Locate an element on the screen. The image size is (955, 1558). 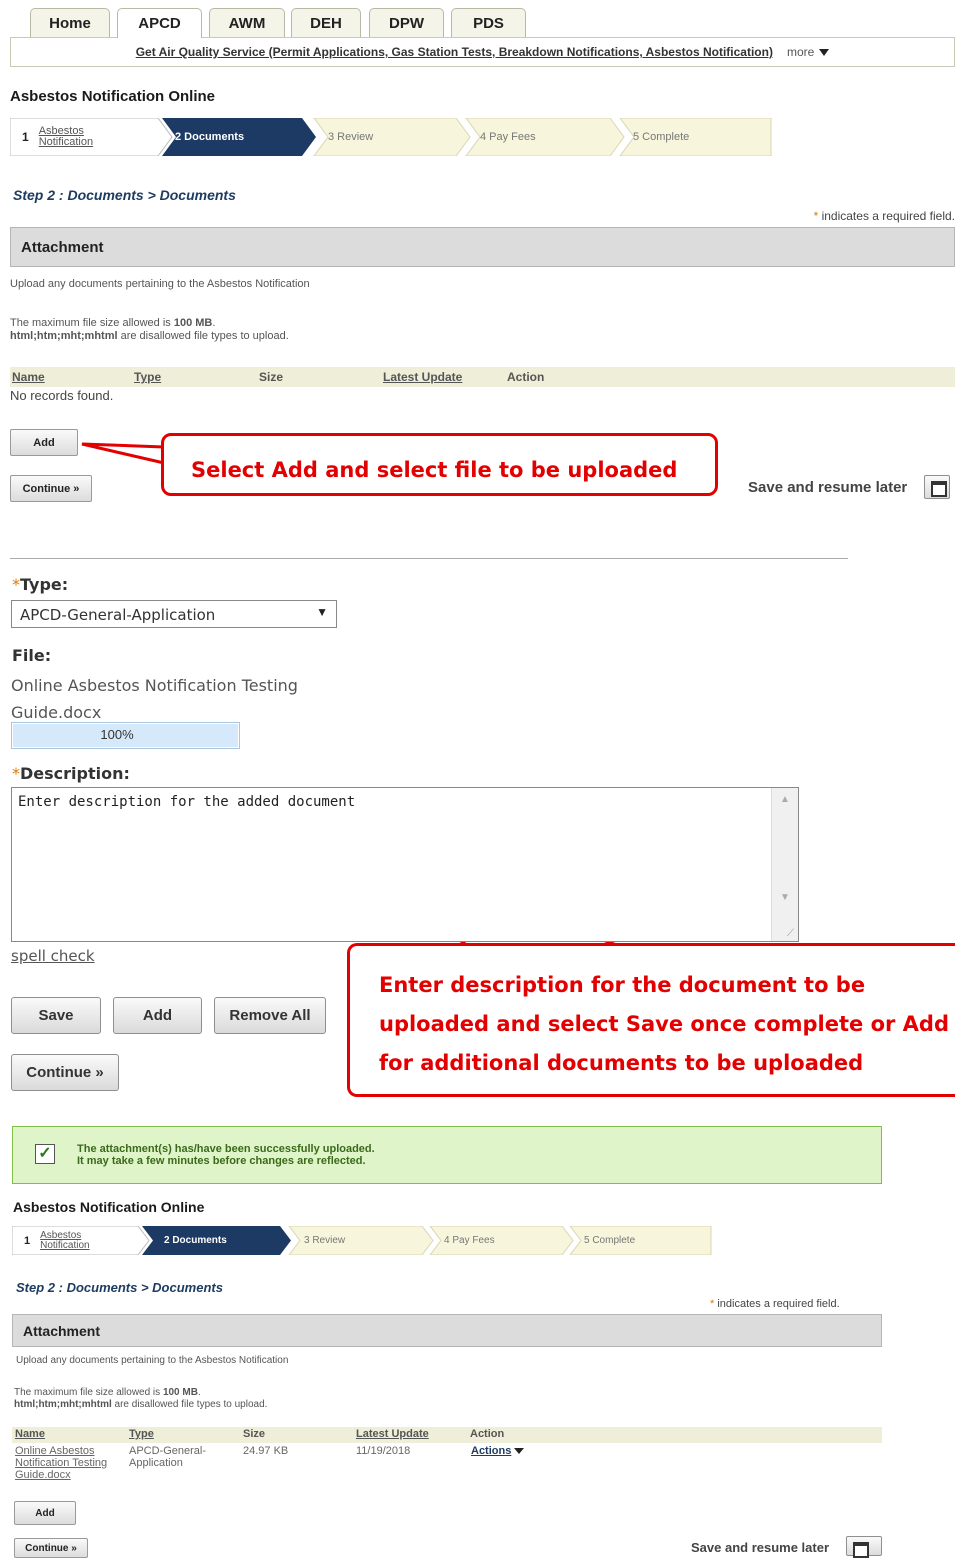
col-type-2: Type is located at coordinates (141, 1434).